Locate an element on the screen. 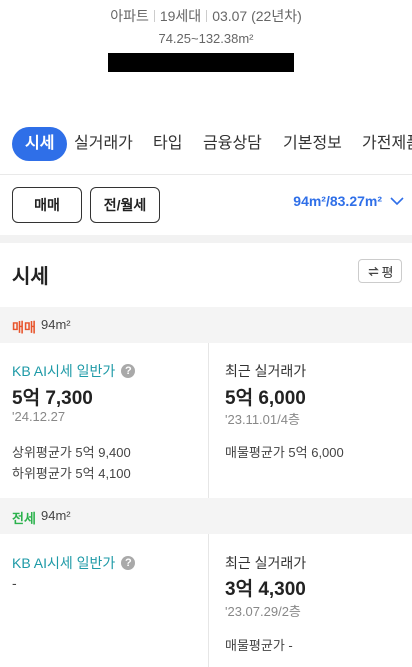 The image size is (412, 667). lease-type-label: 전세 is located at coordinates (24, 518).